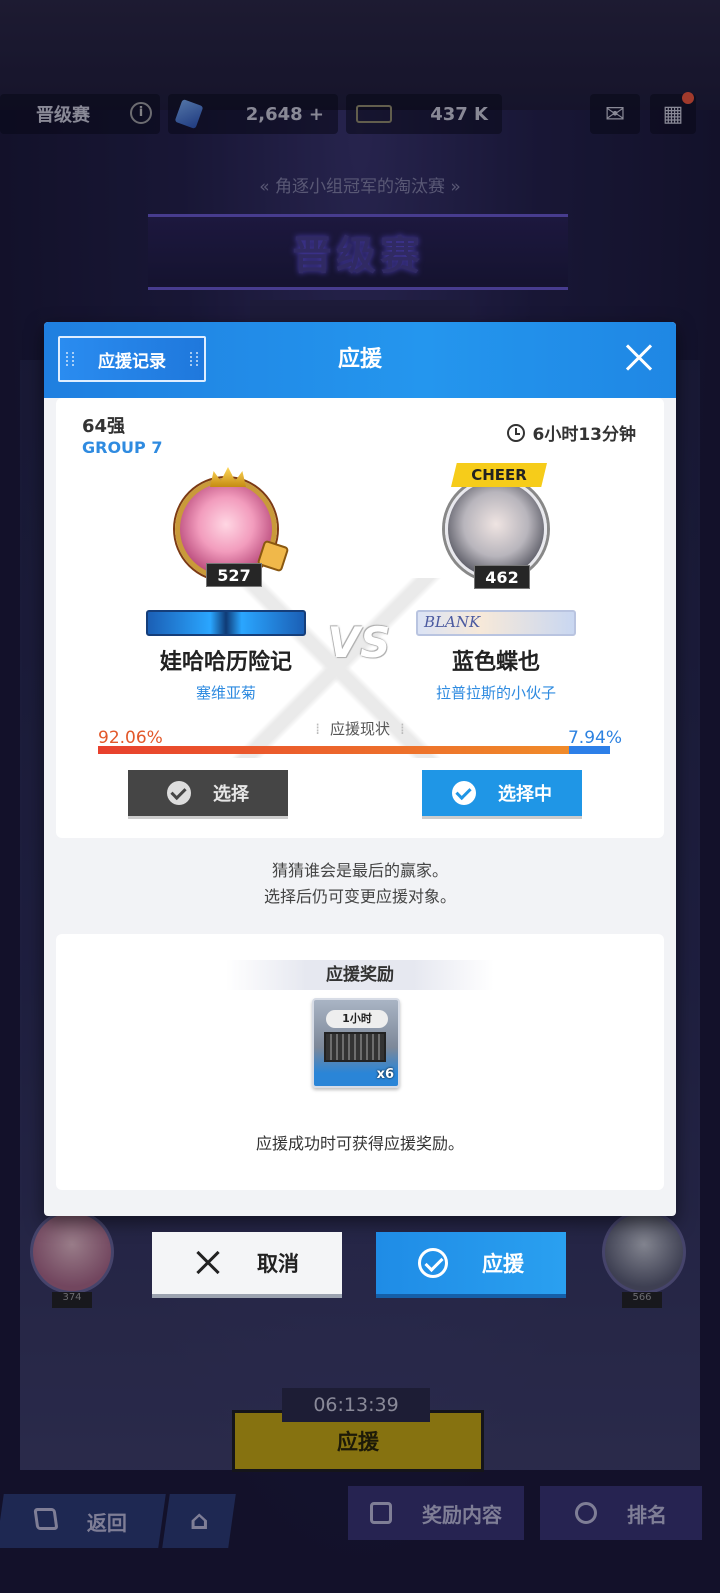 The height and width of the screenshot is (1593, 720). Describe the element at coordinates (360, 360) in the screenshot. I see `modal-header: 应援 应援记录` at that location.